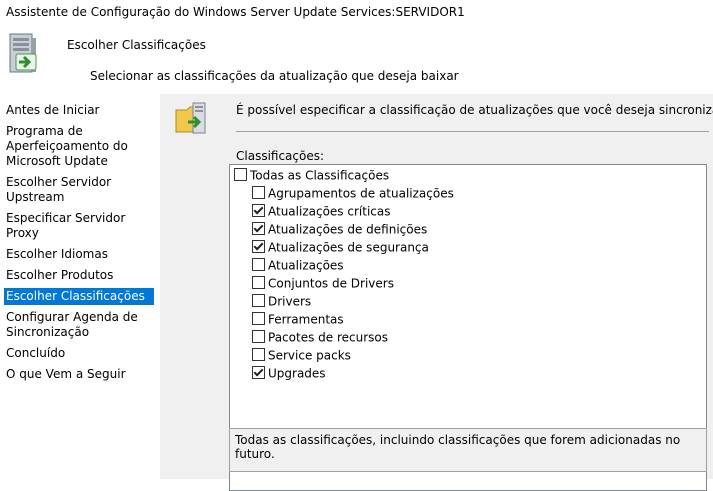 This screenshot has width=713, height=491. What do you see at coordinates (258, 336) in the screenshot?
I see `checkbox-pacotes-de-recursos` at bounding box center [258, 336].